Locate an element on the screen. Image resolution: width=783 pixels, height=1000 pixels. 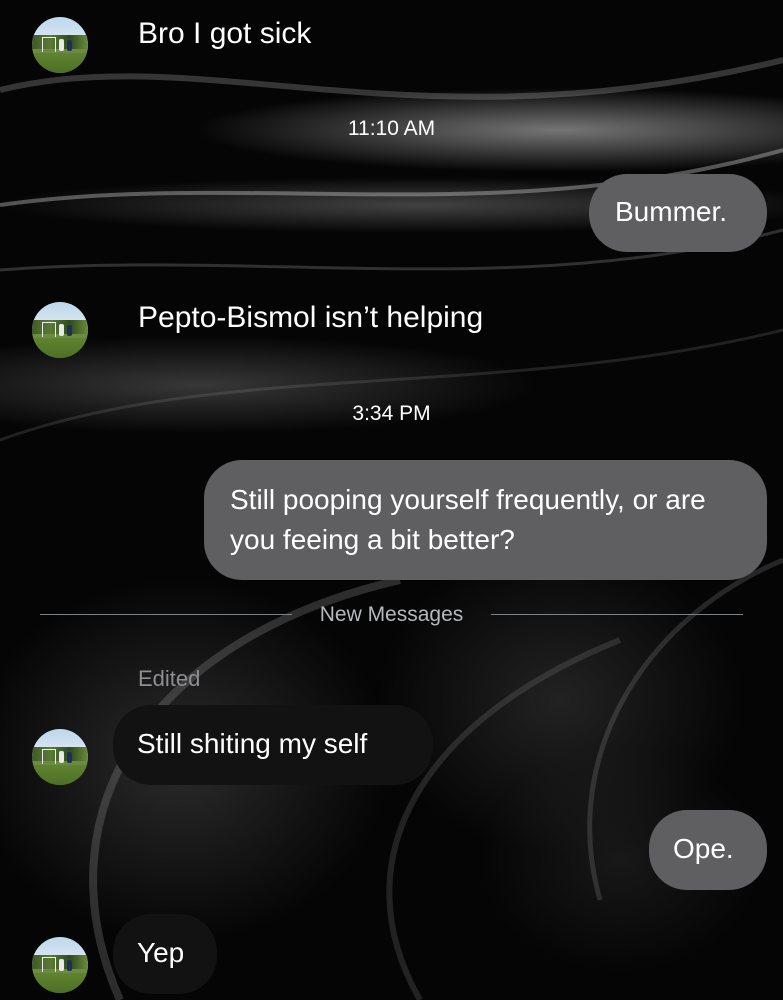
edited-label: Edited is located at coordinates (169, 678).